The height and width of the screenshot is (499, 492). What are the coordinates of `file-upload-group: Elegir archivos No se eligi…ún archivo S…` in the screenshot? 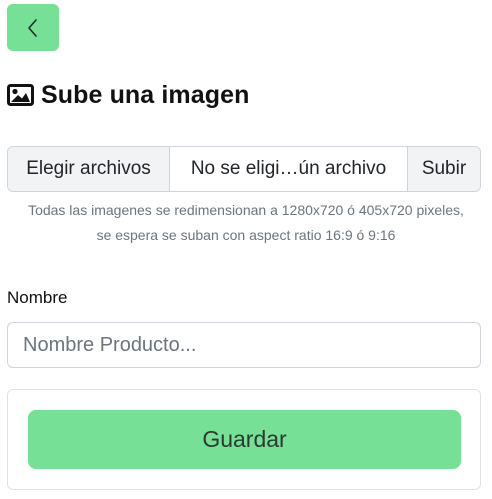 It's located at (244, 169).